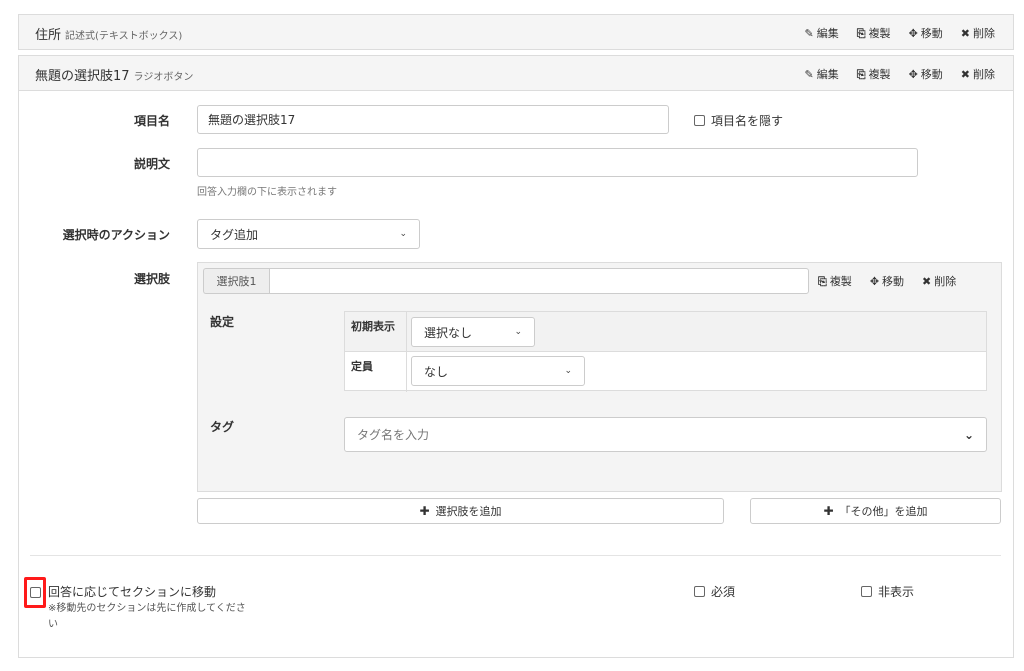 This screenshot has height=671, width=1024. Describe the element at coordinates (835, 281) in the screenshot. I see `choice-duplicate-button: ⎘ 複製` at that location.